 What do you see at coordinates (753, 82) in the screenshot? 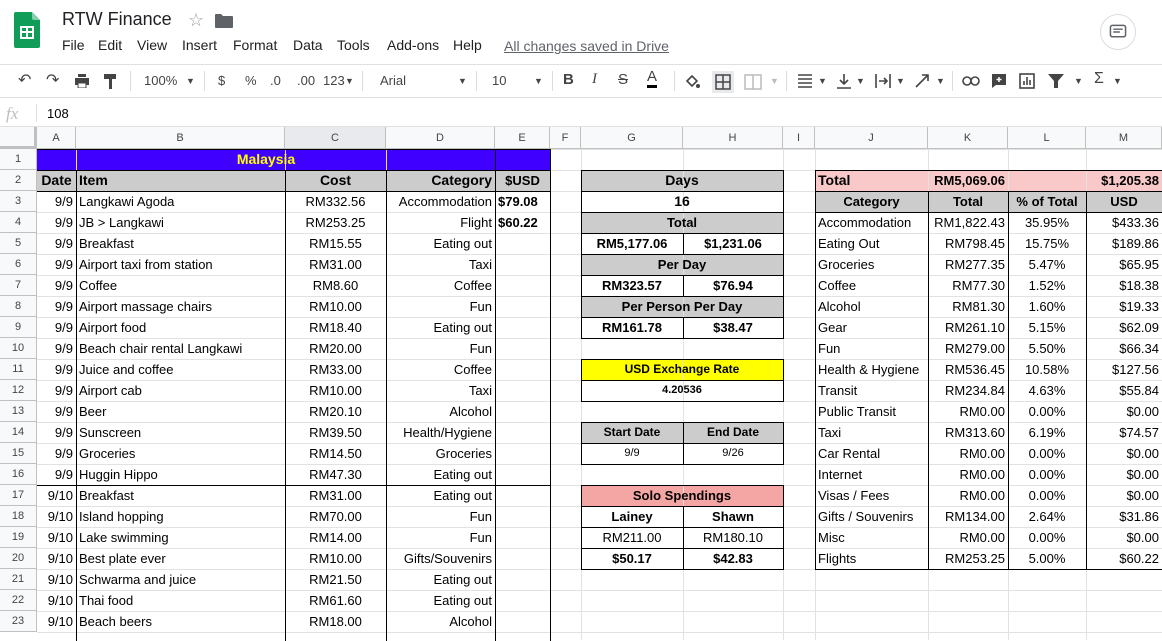
I see `merge-cells-icon` at bounding box center [753, 82].